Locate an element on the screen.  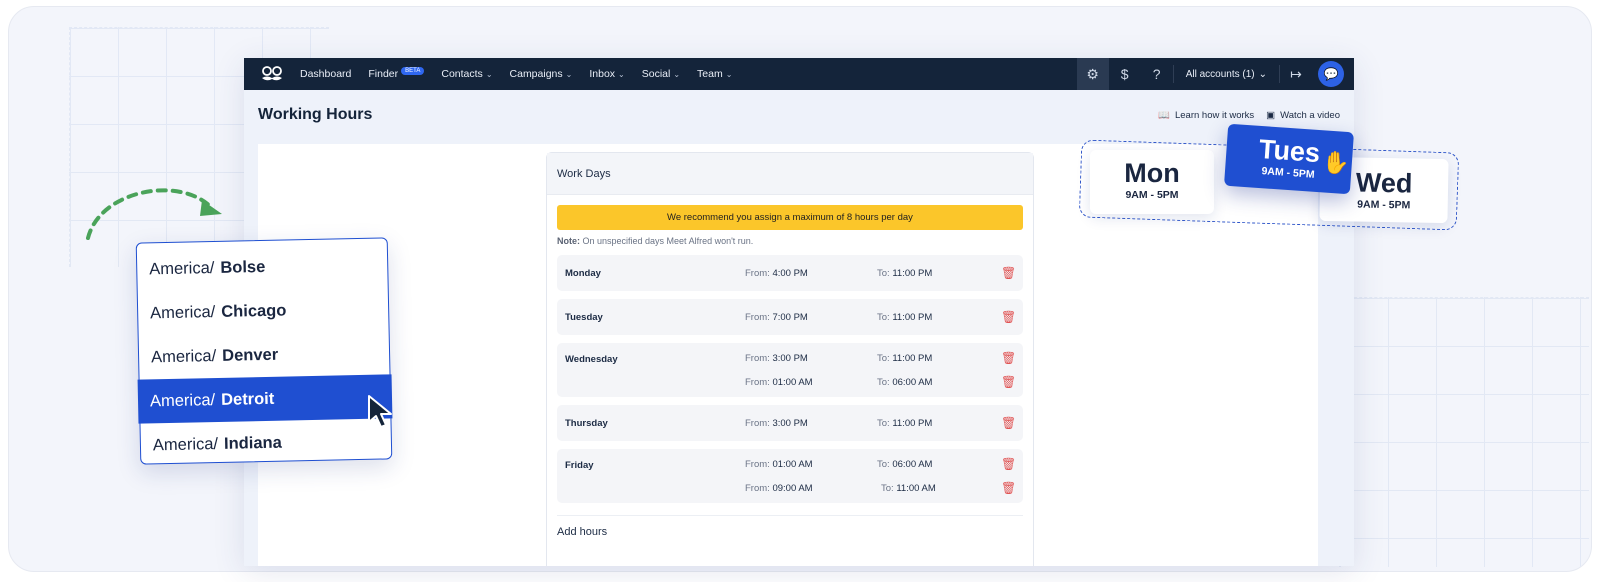
time-slot: From: 09:00 AM To: 11:00 AM 🗑 is located at coordinates (790, 488).